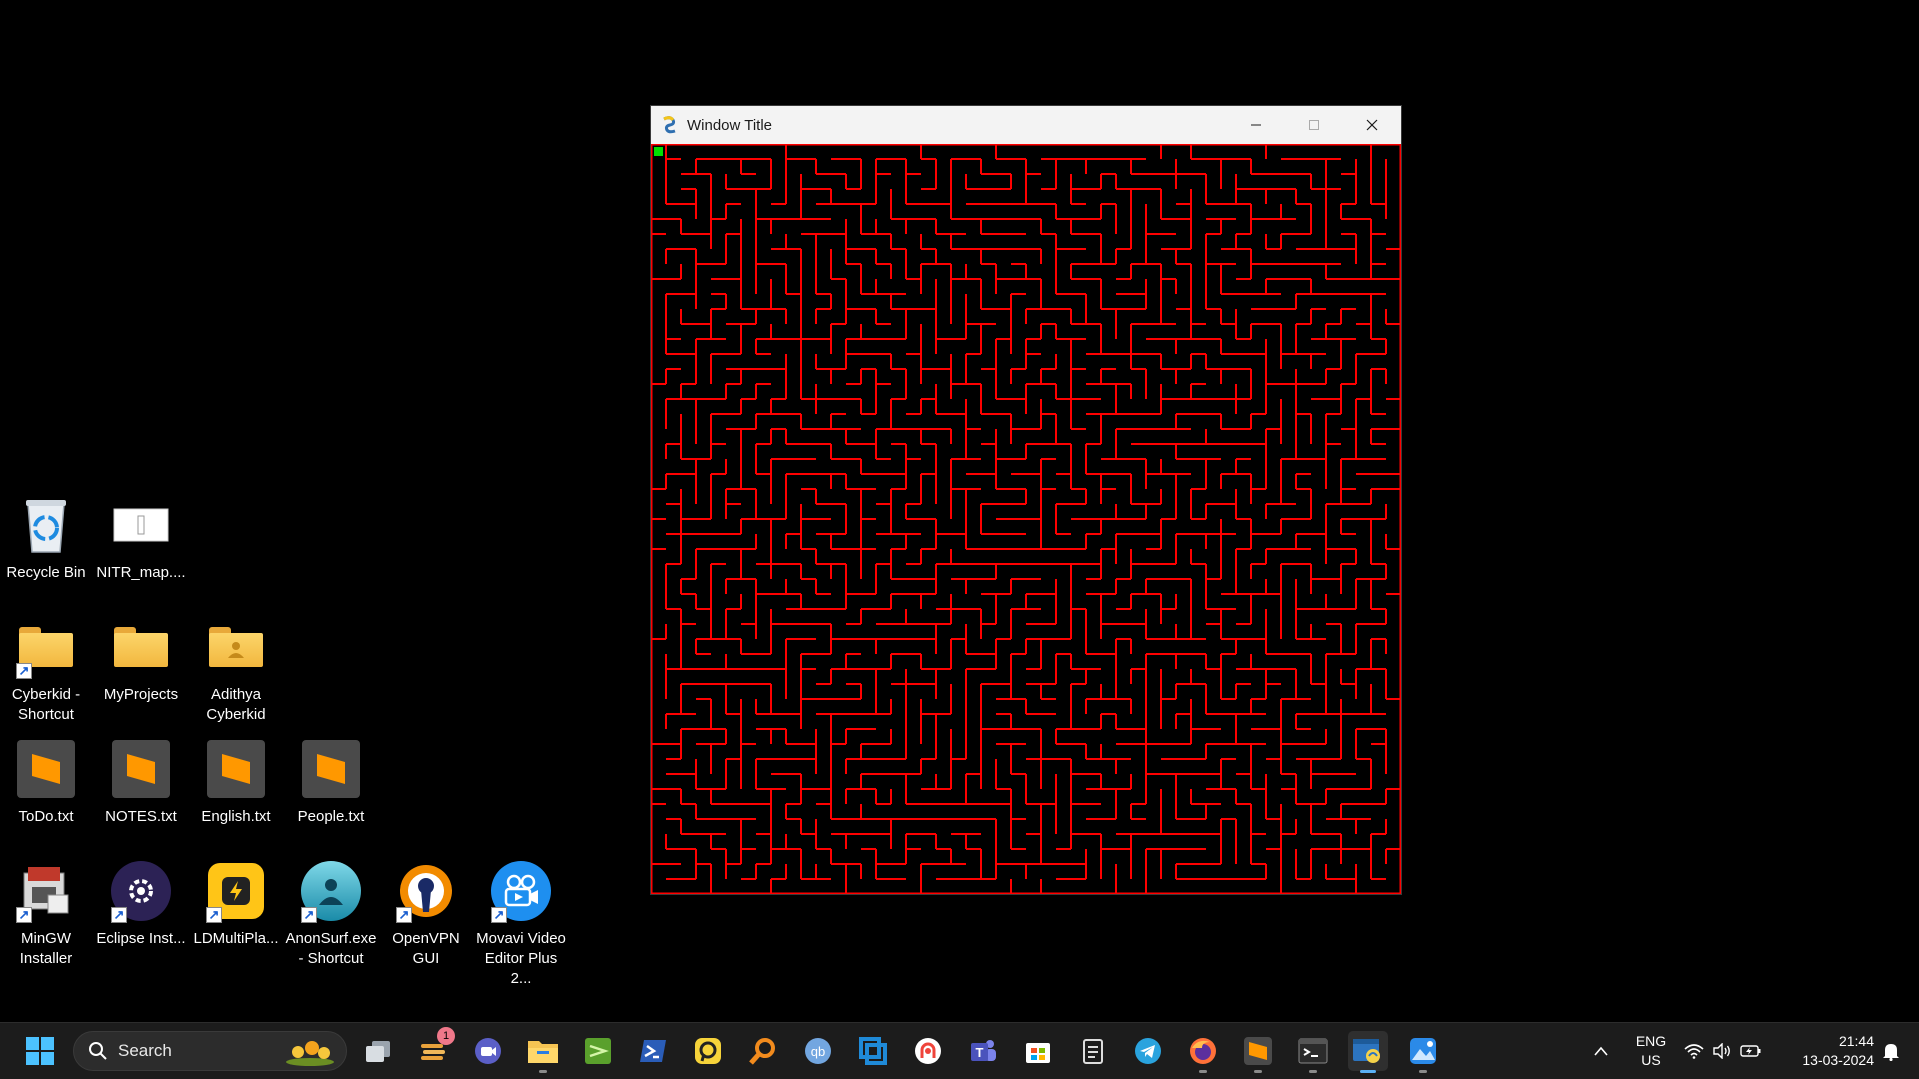  Describe the element at coordinates (331, 948) in the screenshot. I see `desktop-icon-label: AnonSurf.exe - Shortcut` at that location.